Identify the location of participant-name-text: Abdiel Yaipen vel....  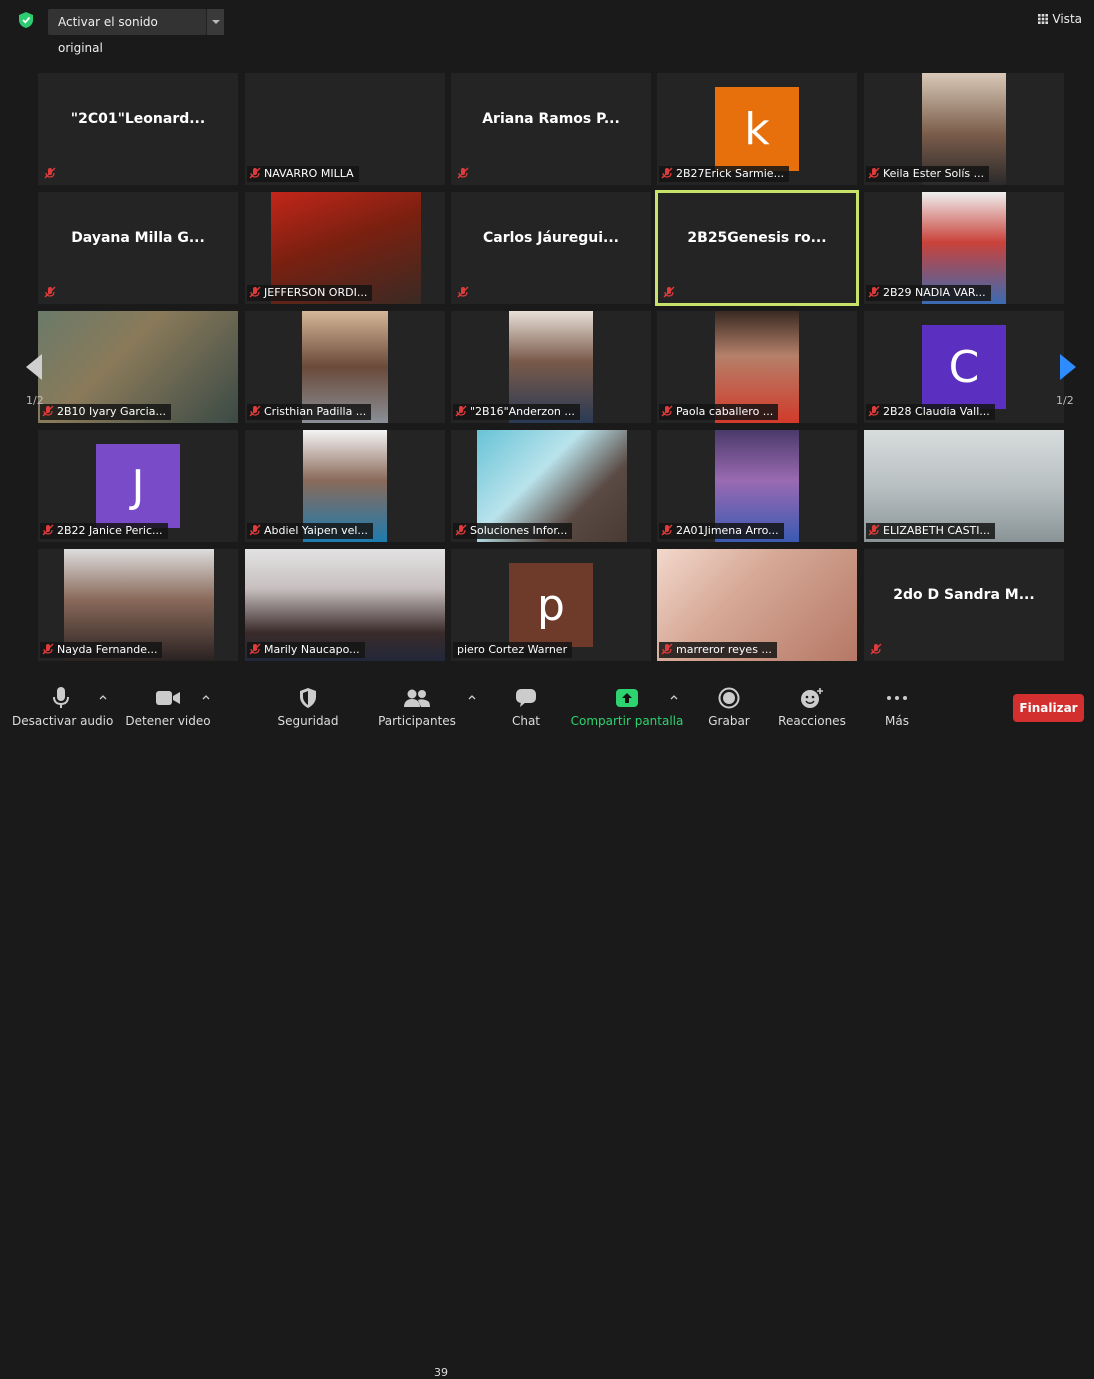
(316, 530).